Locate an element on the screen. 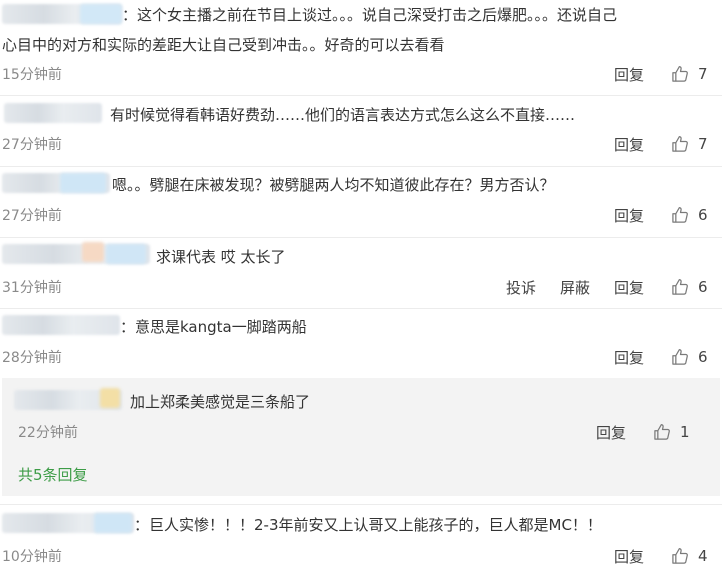 The image size is (722, 573). reply-text: 加上郑柔美感觉是三条船了 is located at coordinates (220, 402).